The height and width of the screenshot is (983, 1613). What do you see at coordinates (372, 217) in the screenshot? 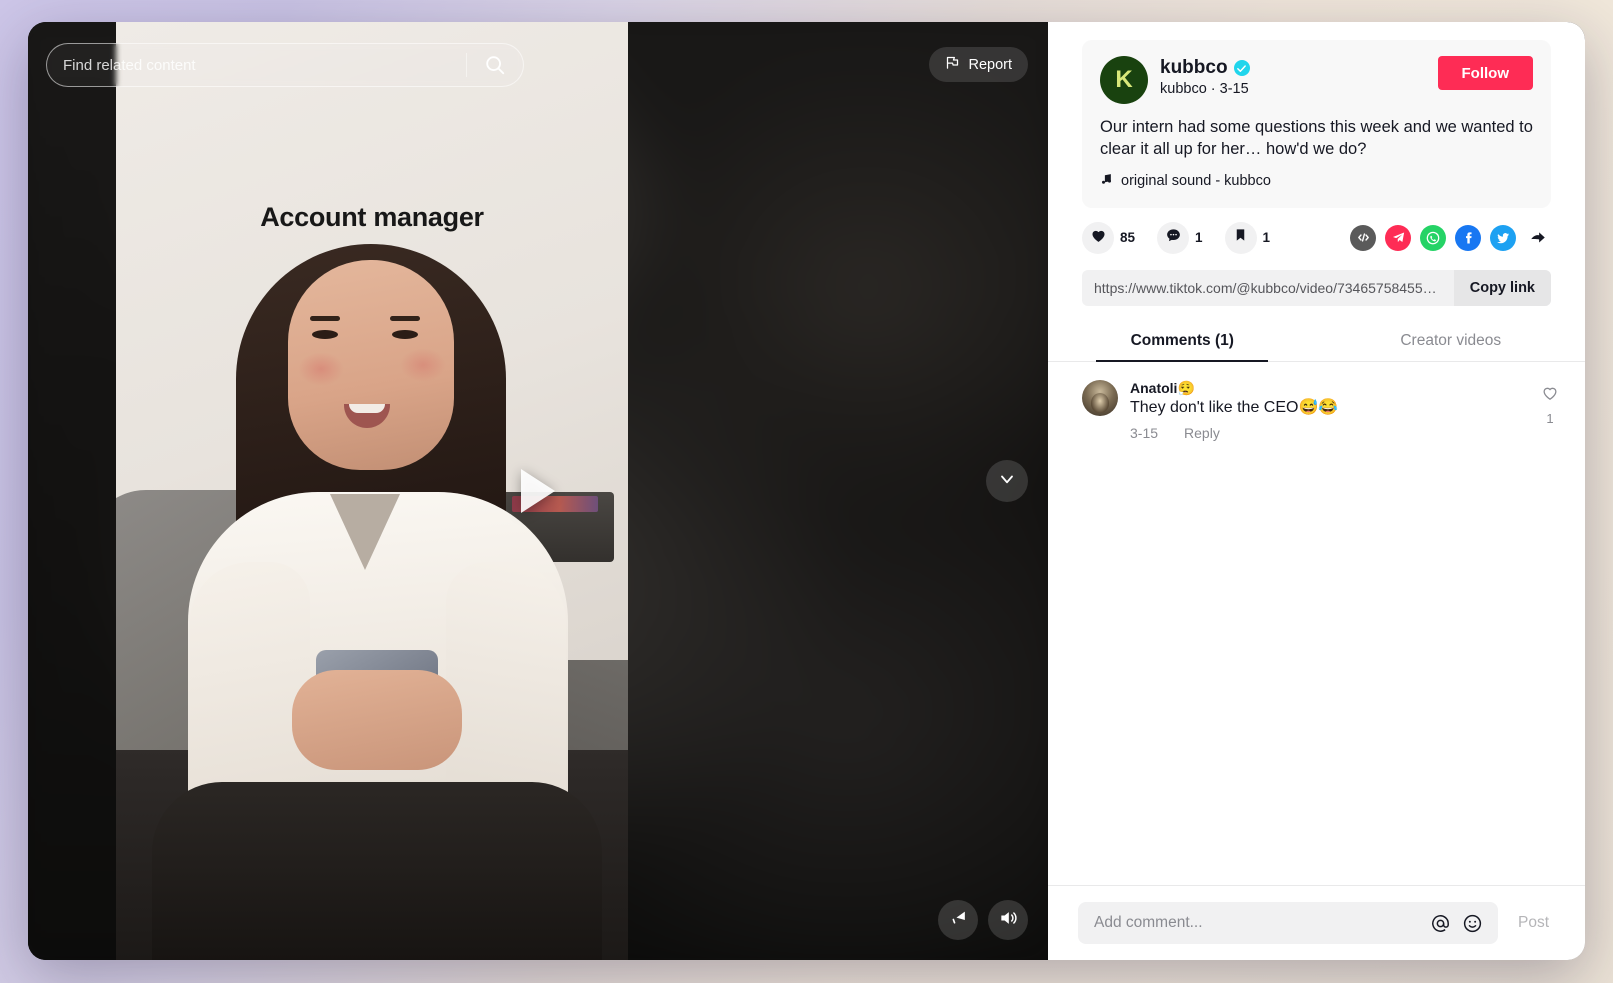
I see `video-caption-overlay: Account manager` at bounding box center [372, 217].